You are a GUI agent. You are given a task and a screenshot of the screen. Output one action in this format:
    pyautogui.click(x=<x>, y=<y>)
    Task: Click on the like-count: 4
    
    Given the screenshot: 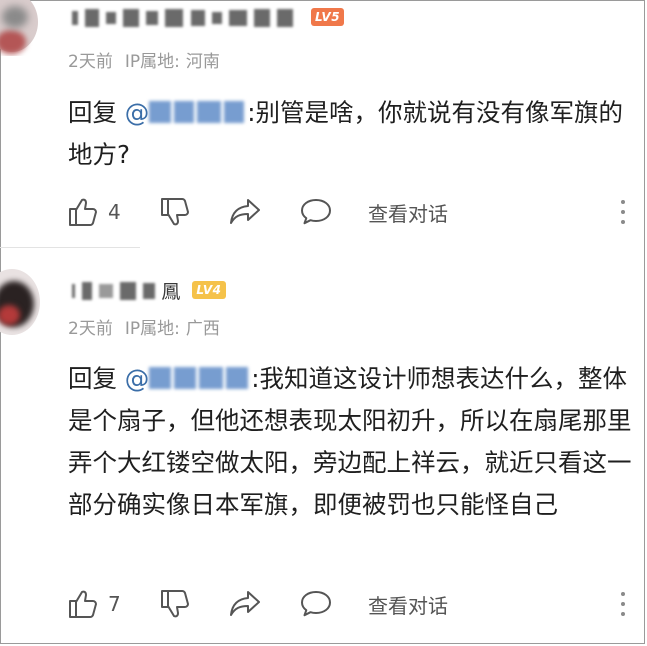 What is the action you would take?
    pyautogui.click(x=114, y=212)
    